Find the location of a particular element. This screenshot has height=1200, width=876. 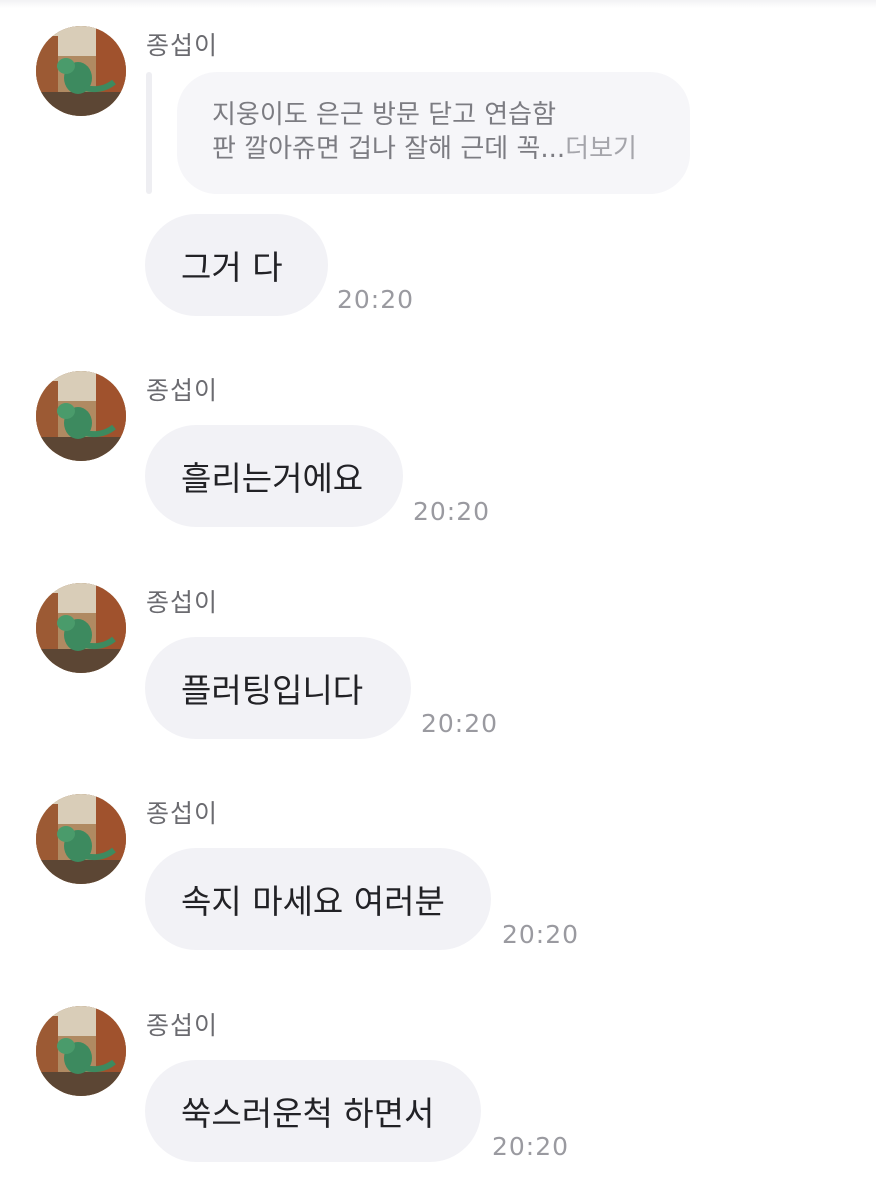

see-more-link: 더보기 is located at coordinates (601, 149).